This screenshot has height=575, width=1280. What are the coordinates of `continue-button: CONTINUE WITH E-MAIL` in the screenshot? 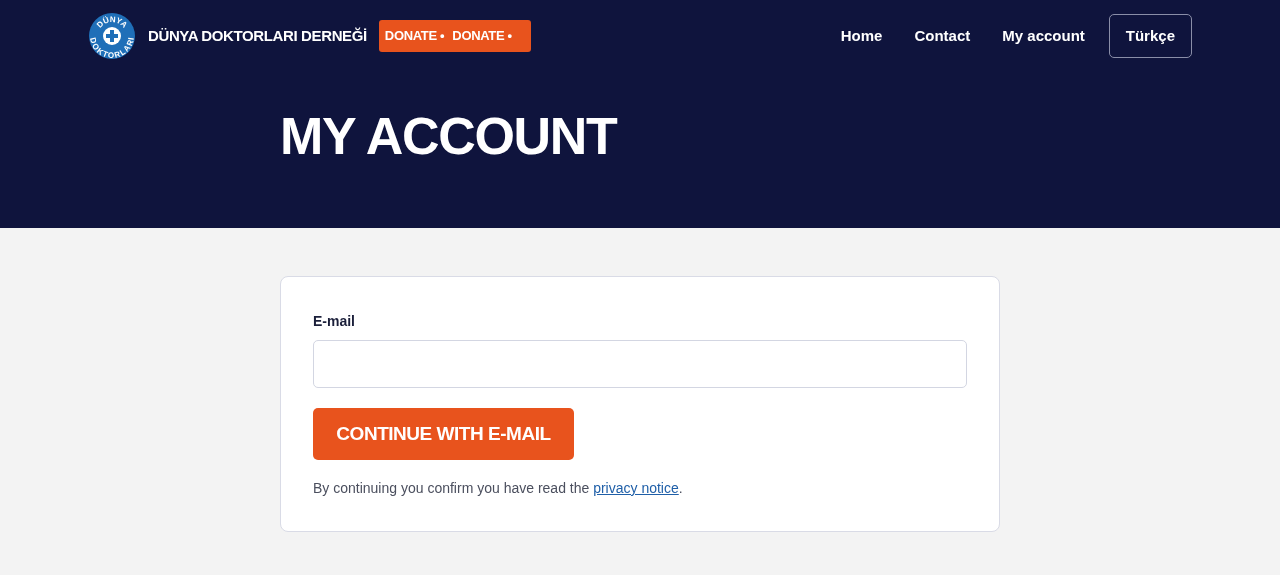 It's located at (443, 434).